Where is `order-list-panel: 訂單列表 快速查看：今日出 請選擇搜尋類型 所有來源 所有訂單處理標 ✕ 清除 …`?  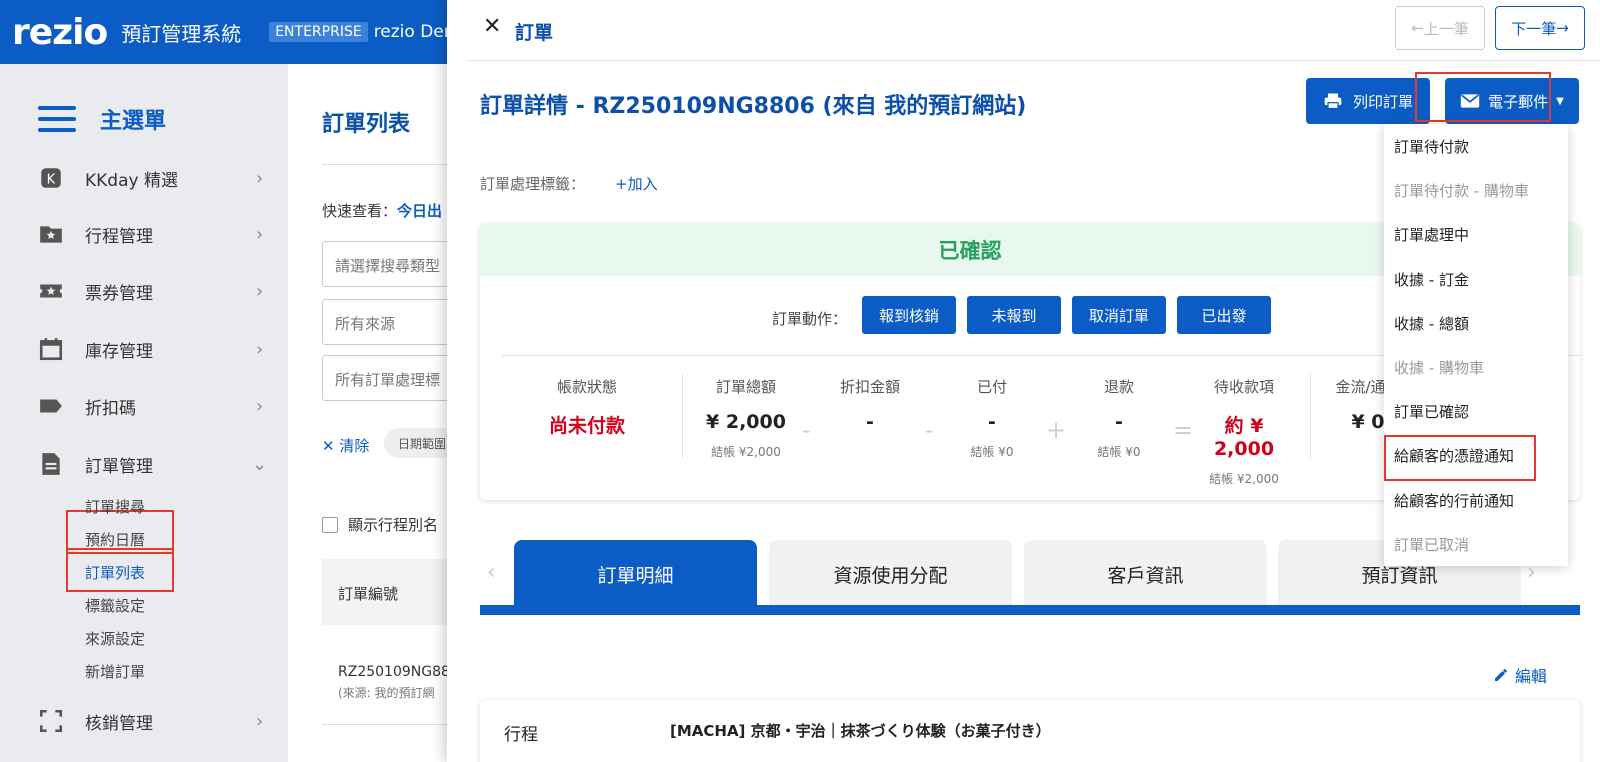
order-list-panel: 訂單列表 快速查看：今日出 請選擇搜尋類型 所有來源 所有訂單處理標 ✕ 清除 … is located at coordinates (376, 413).